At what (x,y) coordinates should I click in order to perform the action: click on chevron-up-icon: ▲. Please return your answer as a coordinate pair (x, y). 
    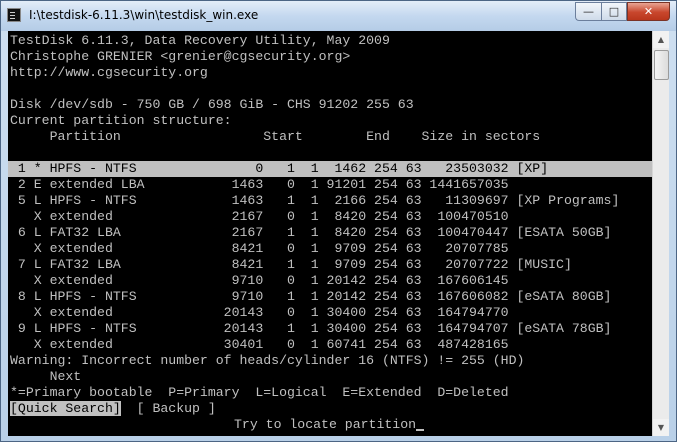
    Looking at the image, I should click on (661, 39).